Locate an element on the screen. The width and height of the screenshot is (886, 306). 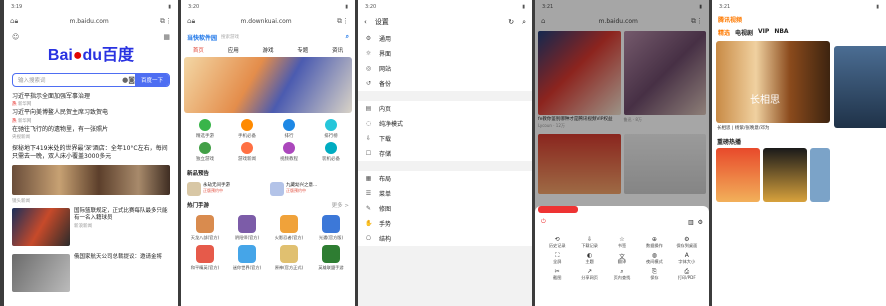
menu-item: ⊕ 数据操作 is located at coordinates (654, 242).